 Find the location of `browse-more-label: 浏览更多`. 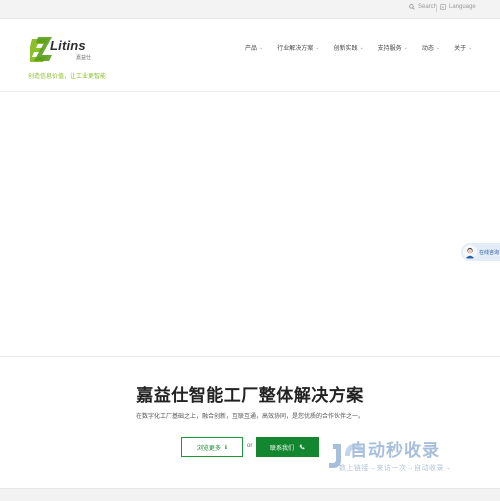

browse-more-label: 浏览更多 is located at coordinates (208, 448).